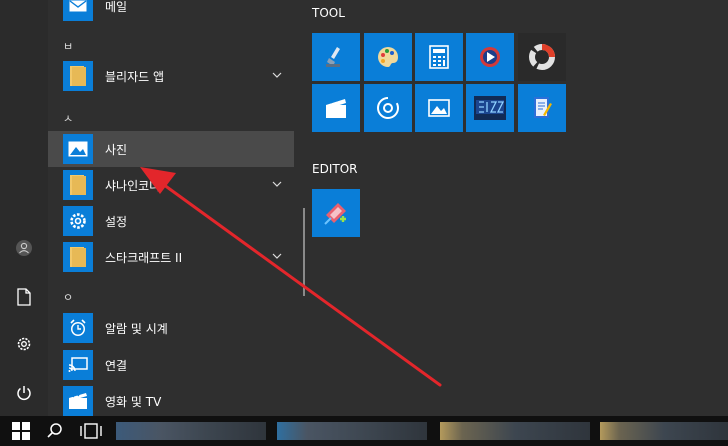 The width and height of the screenshot is (728, 446). Describe the element at coordinates (333, 57) in the screenshot. I see `paint-roller-icon` at that location.